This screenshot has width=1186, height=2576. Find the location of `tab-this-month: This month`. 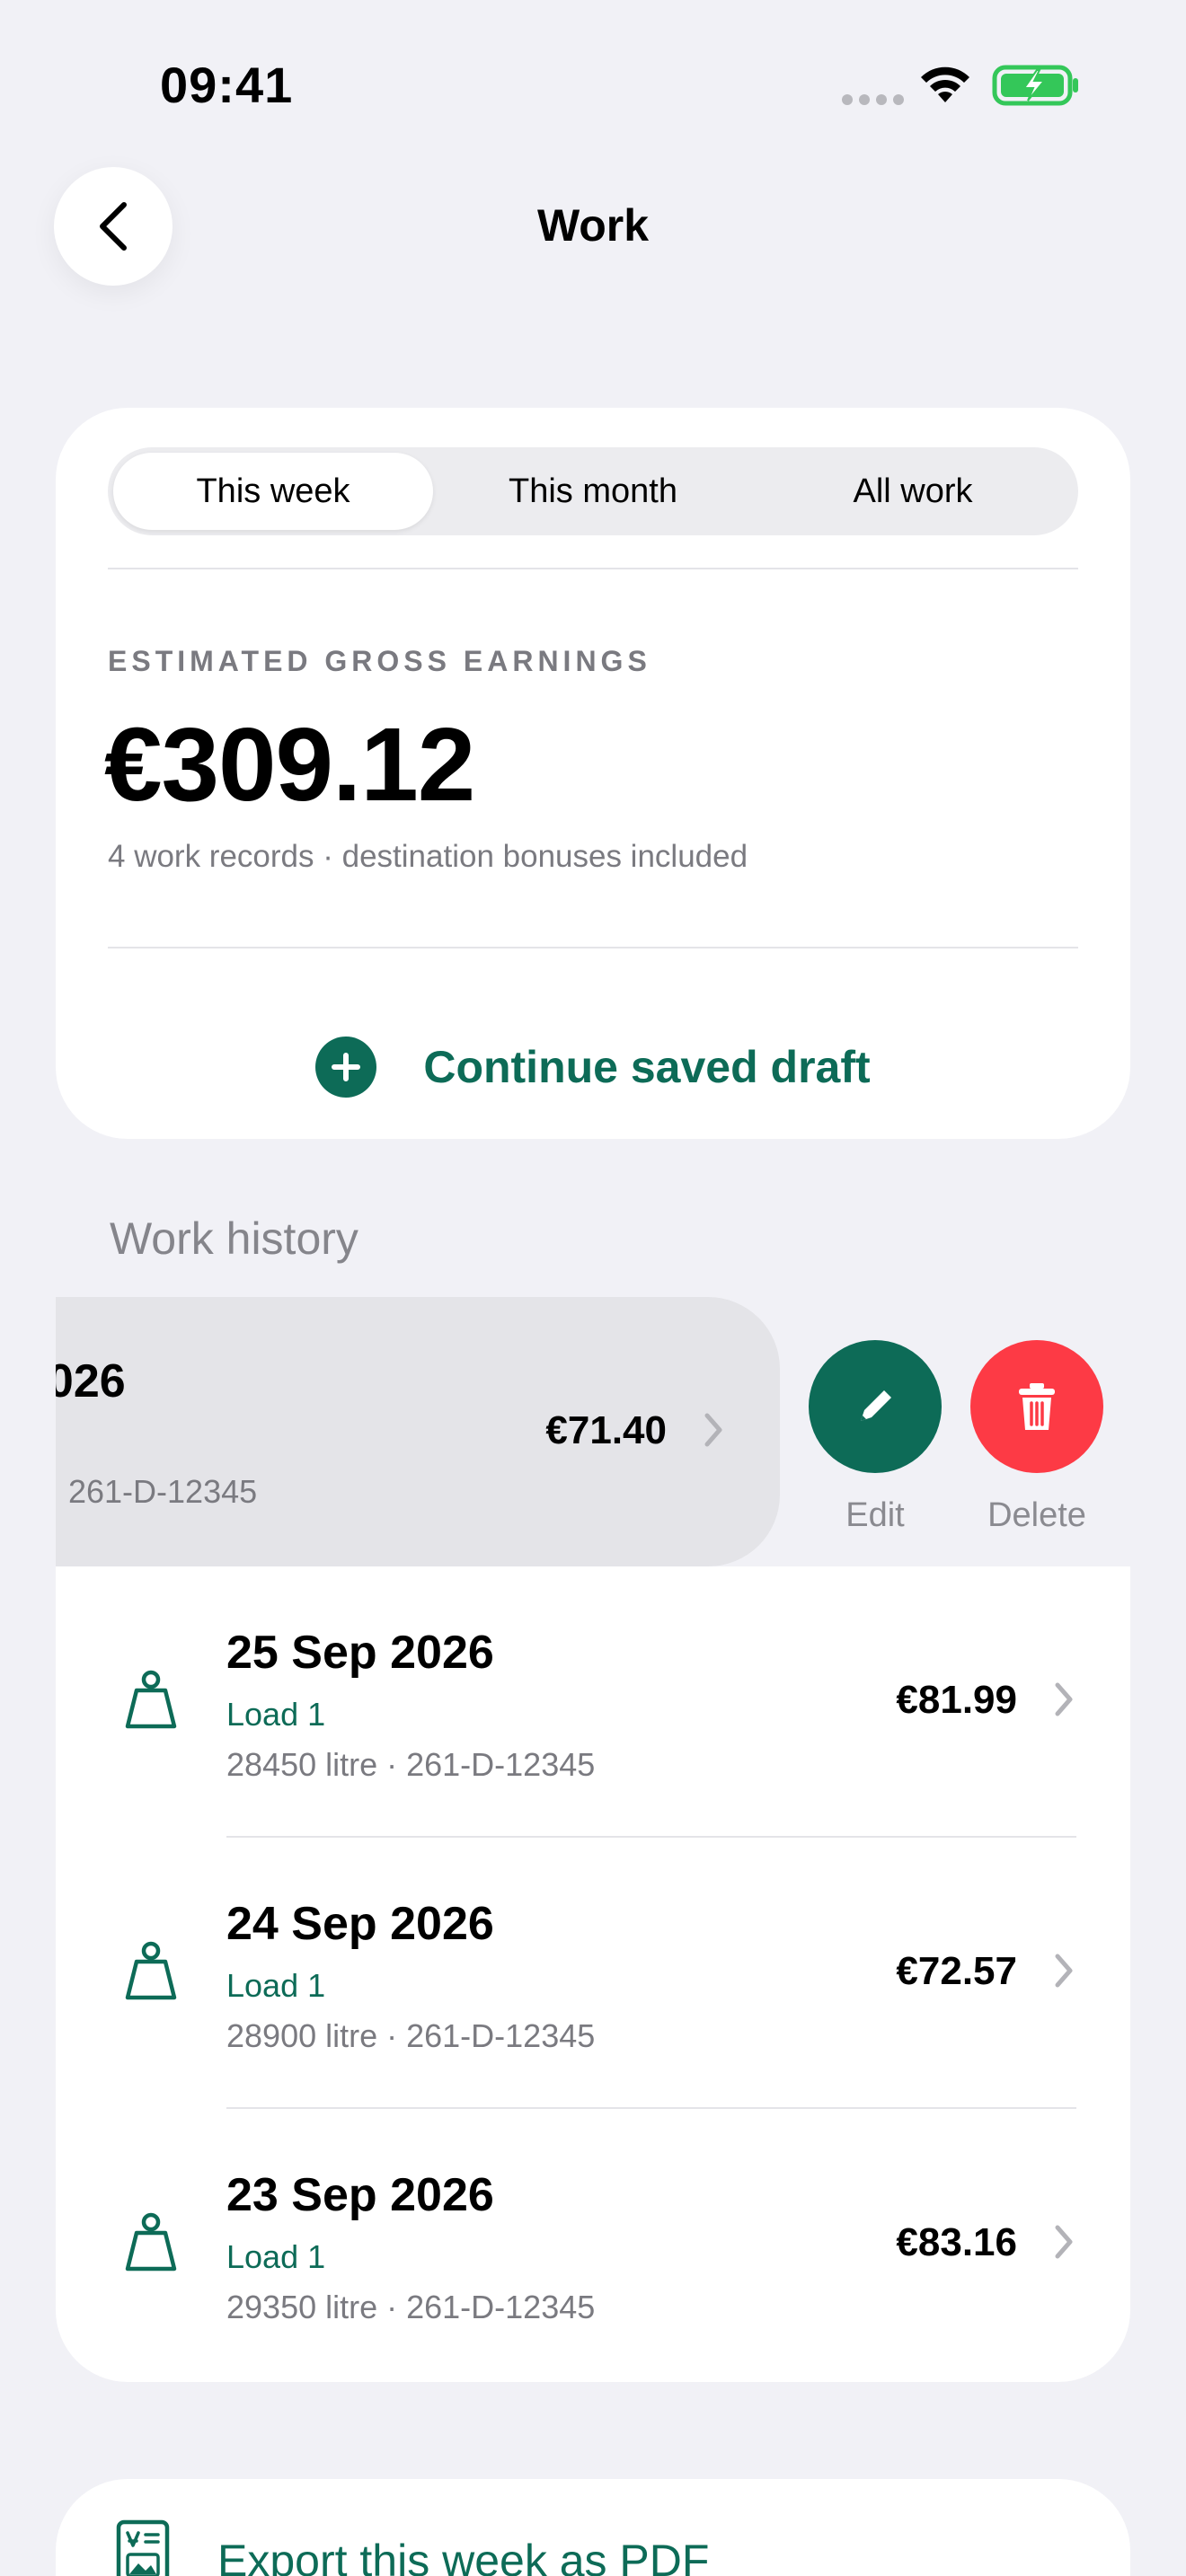

tab-this-month: This month is located at coordinates (593, 491).